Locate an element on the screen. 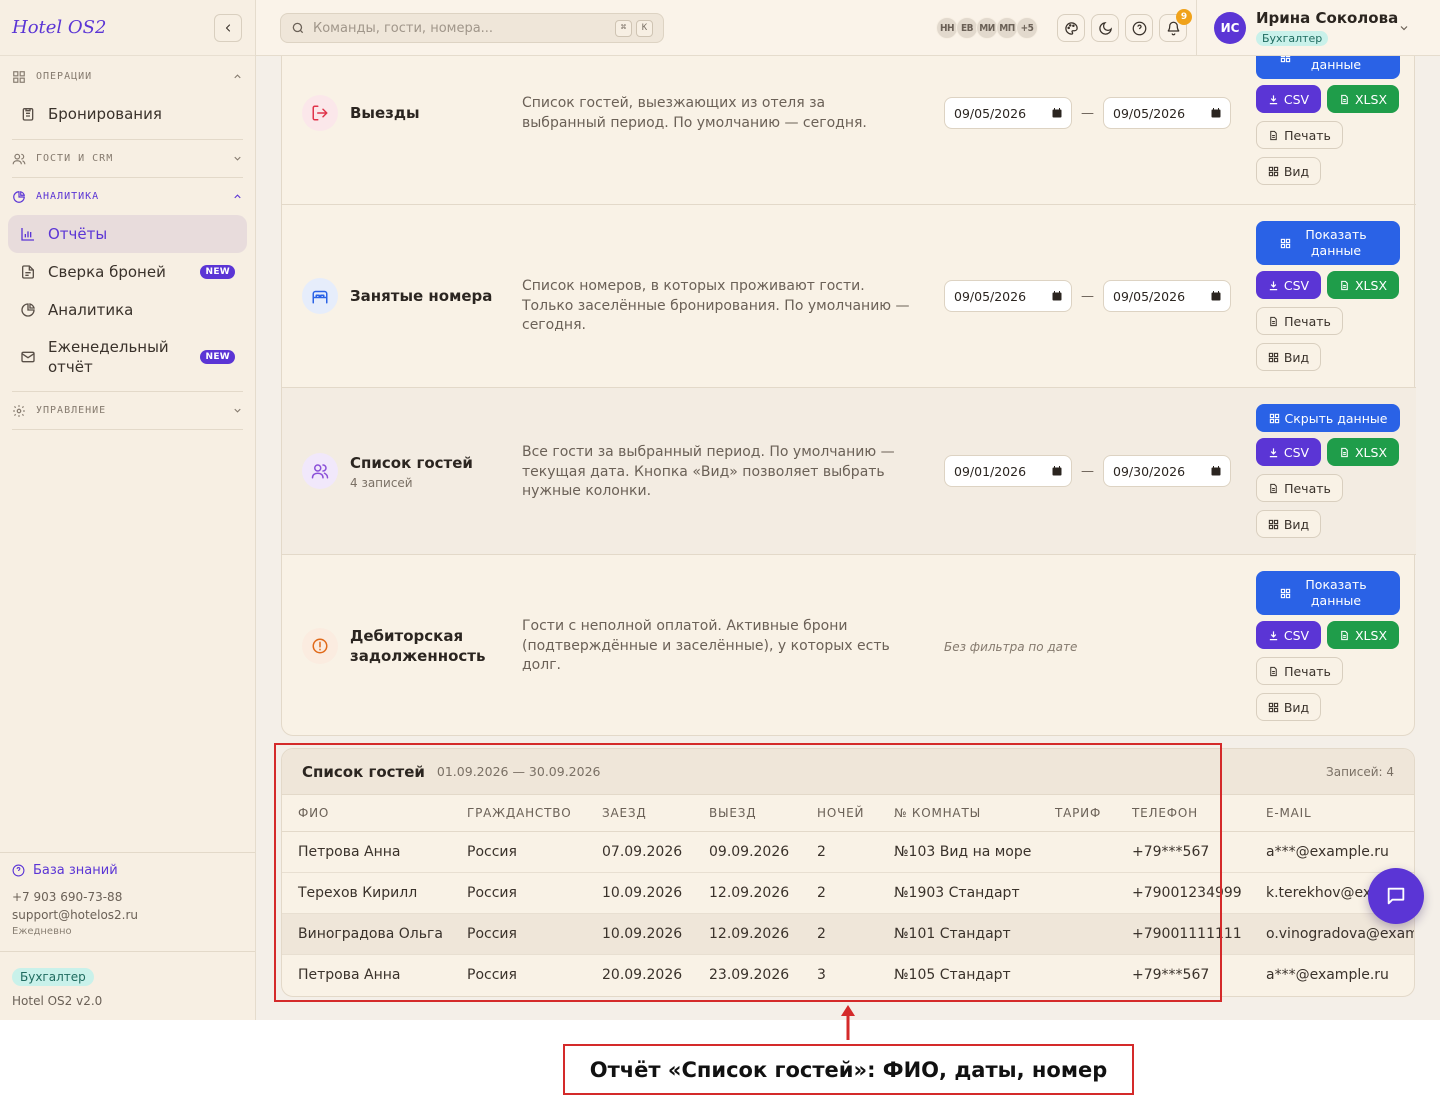  moon-icon is located at coordinates (1105, 28).